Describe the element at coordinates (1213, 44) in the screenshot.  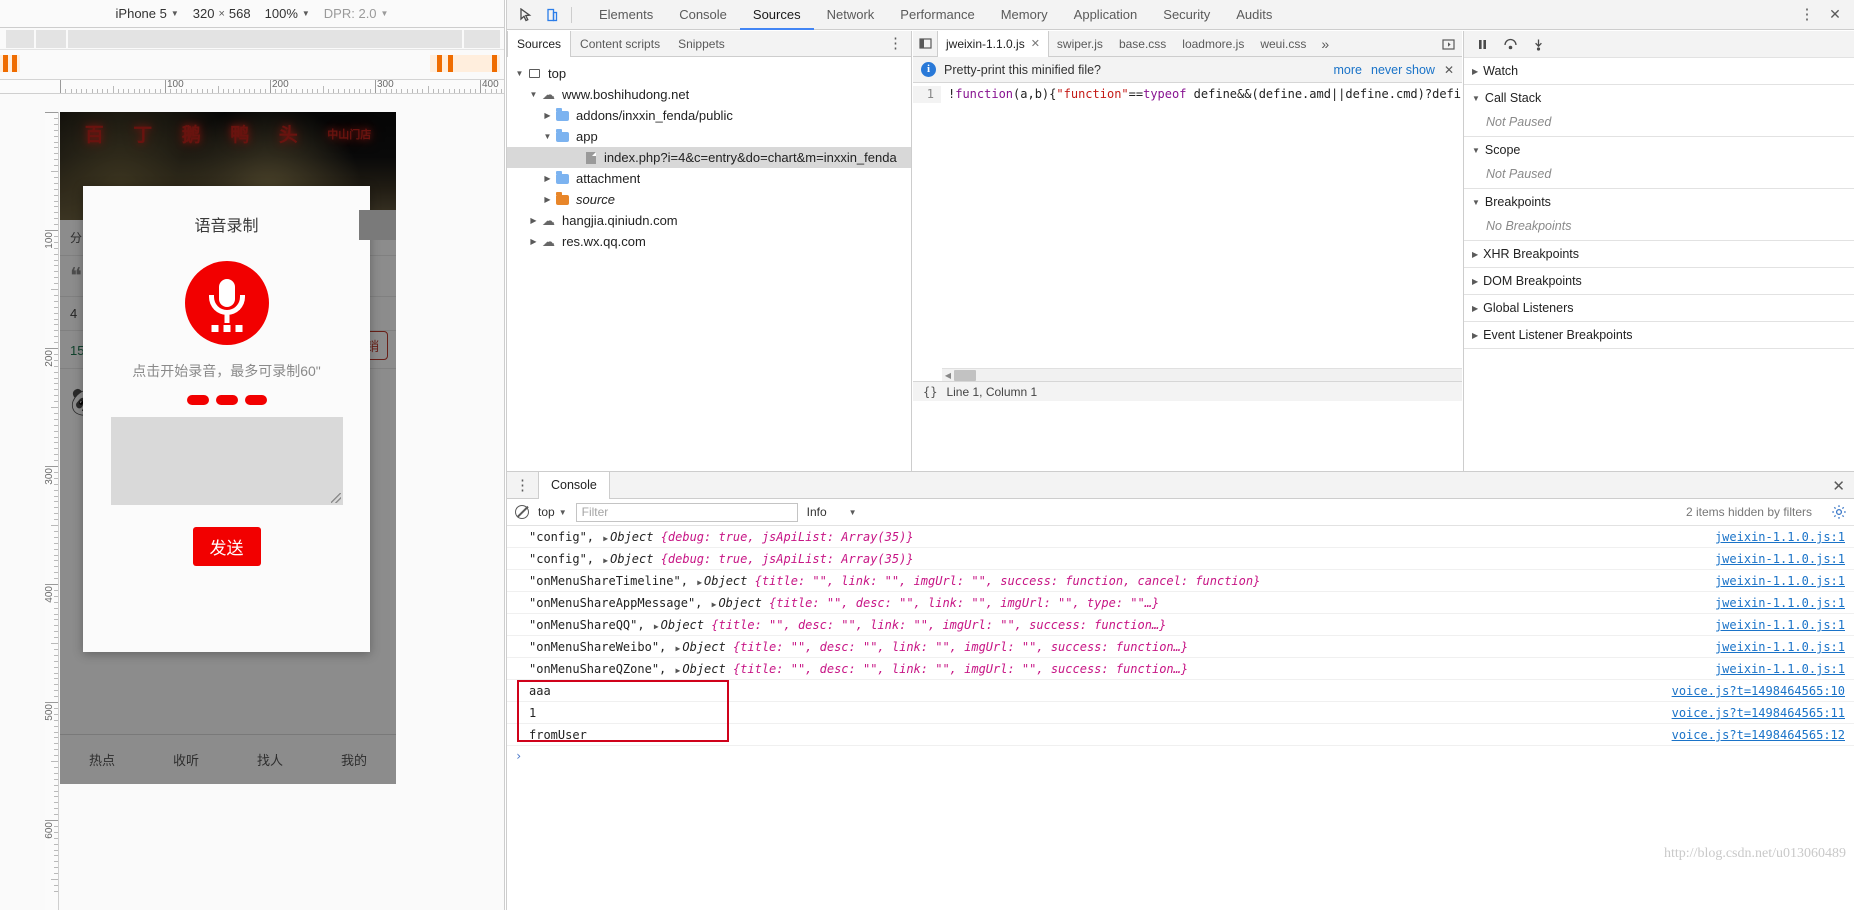
I see `editor-tab-loadmore: loadmore.js` at that location.